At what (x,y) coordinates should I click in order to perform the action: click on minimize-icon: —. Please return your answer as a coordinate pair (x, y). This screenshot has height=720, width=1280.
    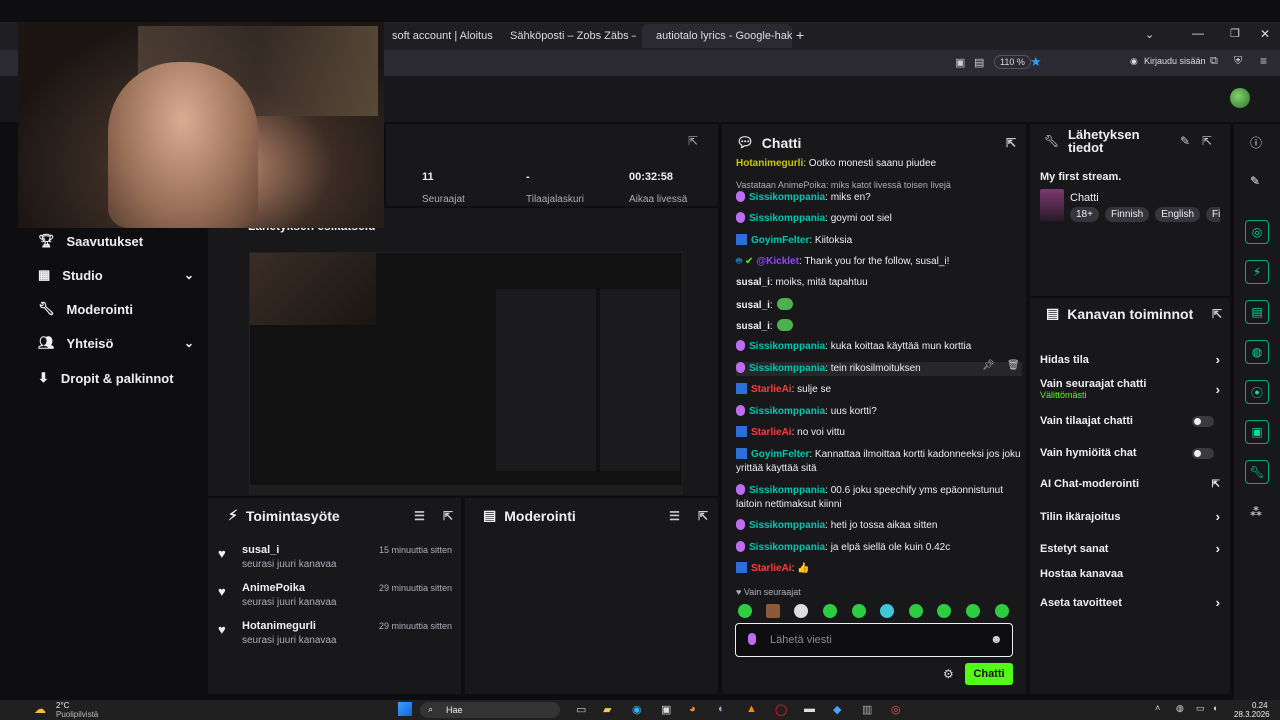
    Looking at the image, I should click on (1198, 33).